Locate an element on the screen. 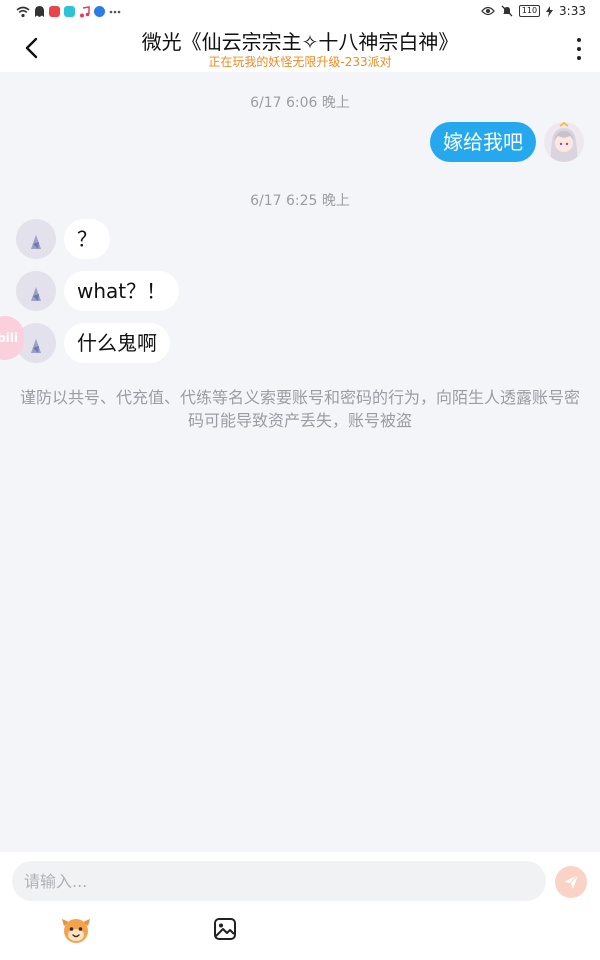  playing-status: 正在玩我的妖怪无限升级-233派对 is located at coordinates (300, 62).